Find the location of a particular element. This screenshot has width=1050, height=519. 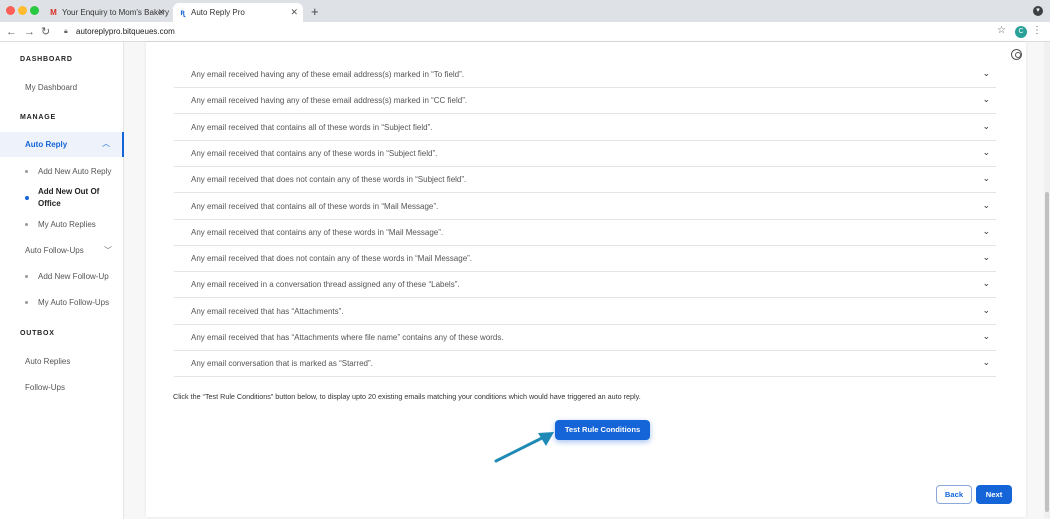

scrollbar-thumb is located at coordinates (1047, 352).